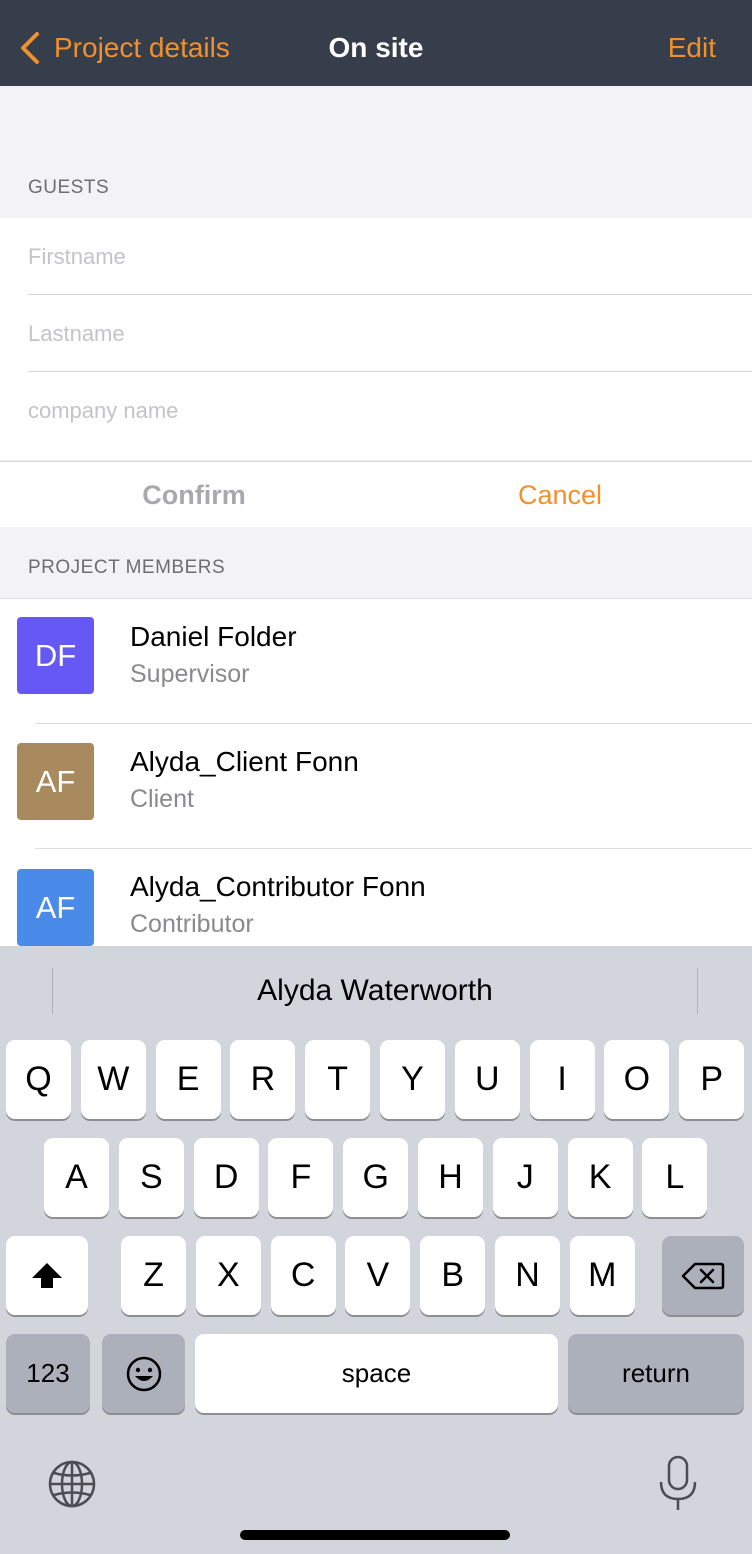 The height and width of the screenshot is (1554, 752). Describe the element at coordinates (450, 1177) in the screenshot. I see `key-h: H` at that location.